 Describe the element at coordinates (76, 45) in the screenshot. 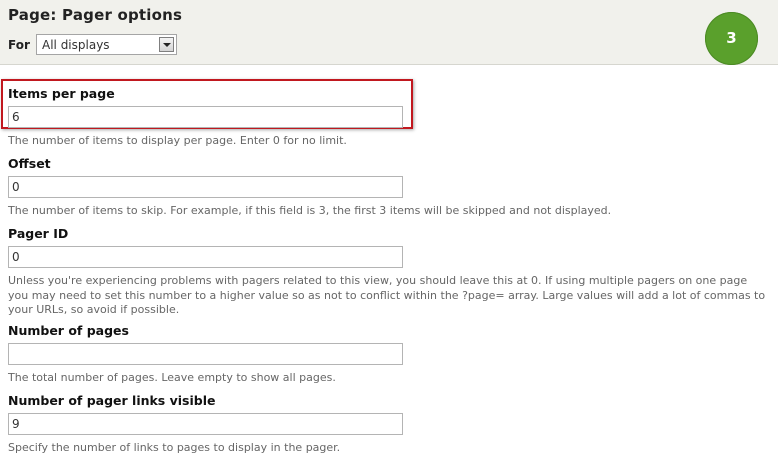

I see `display-select-value: All displays` at that location.